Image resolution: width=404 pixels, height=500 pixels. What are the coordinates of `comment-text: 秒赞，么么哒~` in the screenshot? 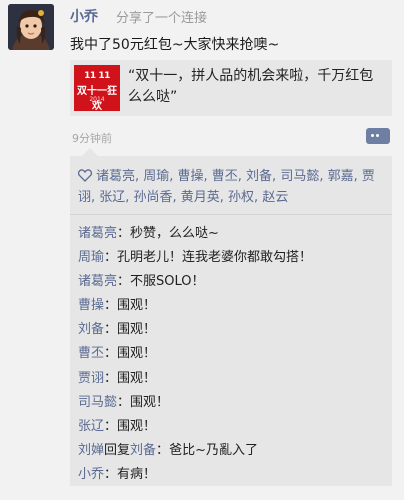 It's located at (174, 233).